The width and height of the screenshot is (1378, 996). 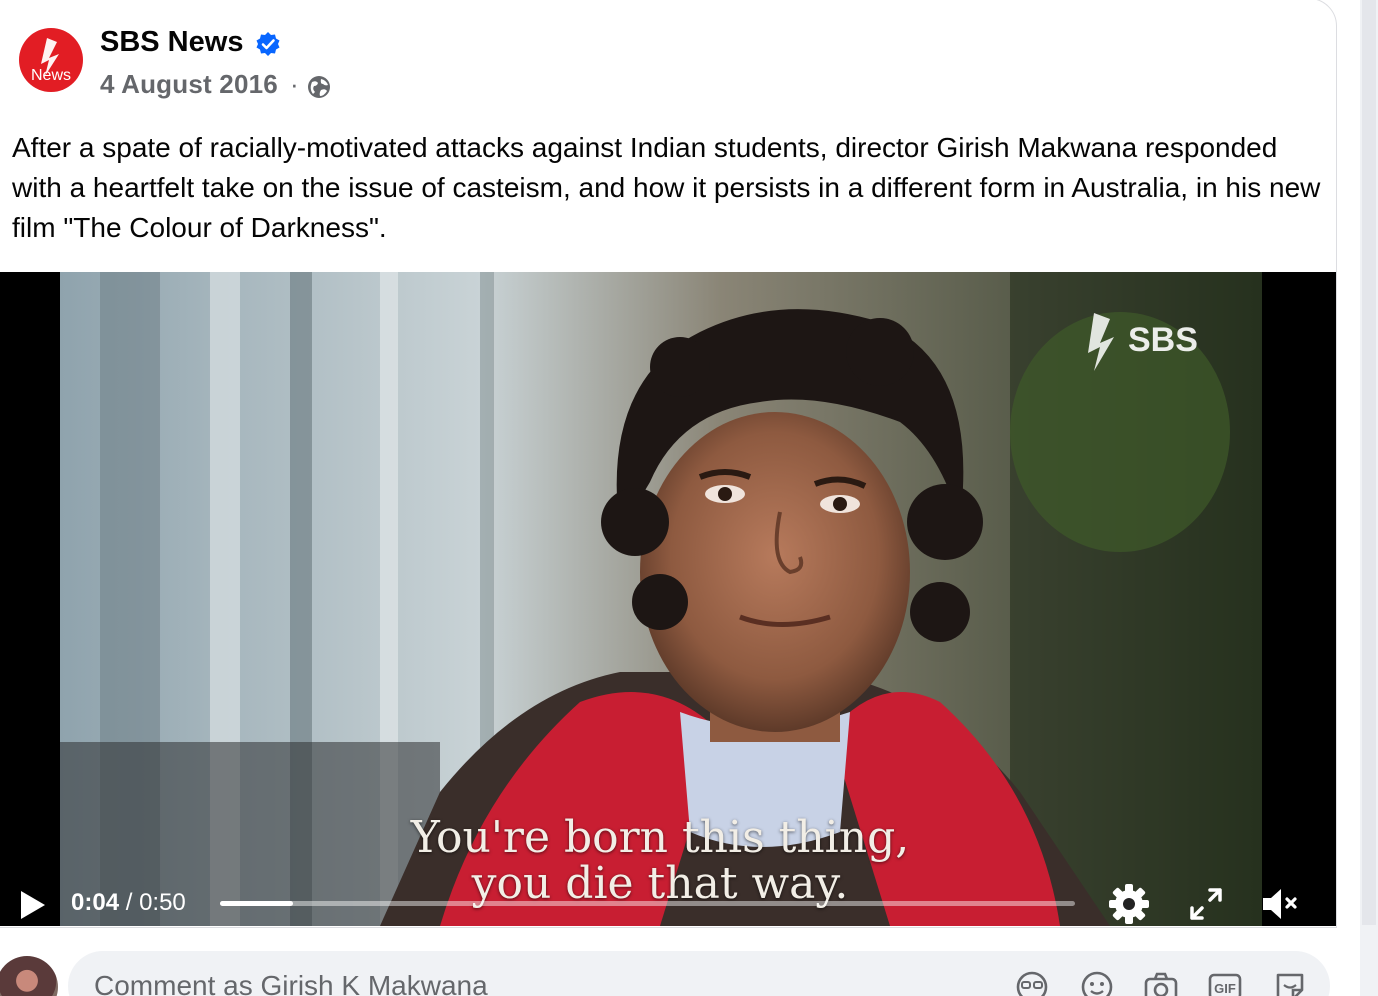 I want to click on camera-icon, so click(x=1161, y=983).